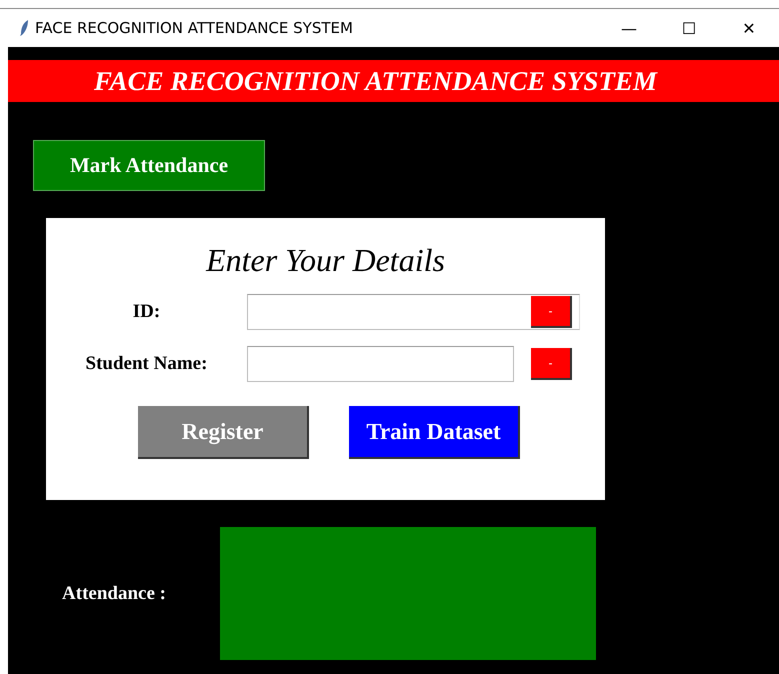 This screenshot has width=779, height=674. Describe the element at coordinates (146, 363) in the screenshot. I see `field-label: Student Name:` at that location.